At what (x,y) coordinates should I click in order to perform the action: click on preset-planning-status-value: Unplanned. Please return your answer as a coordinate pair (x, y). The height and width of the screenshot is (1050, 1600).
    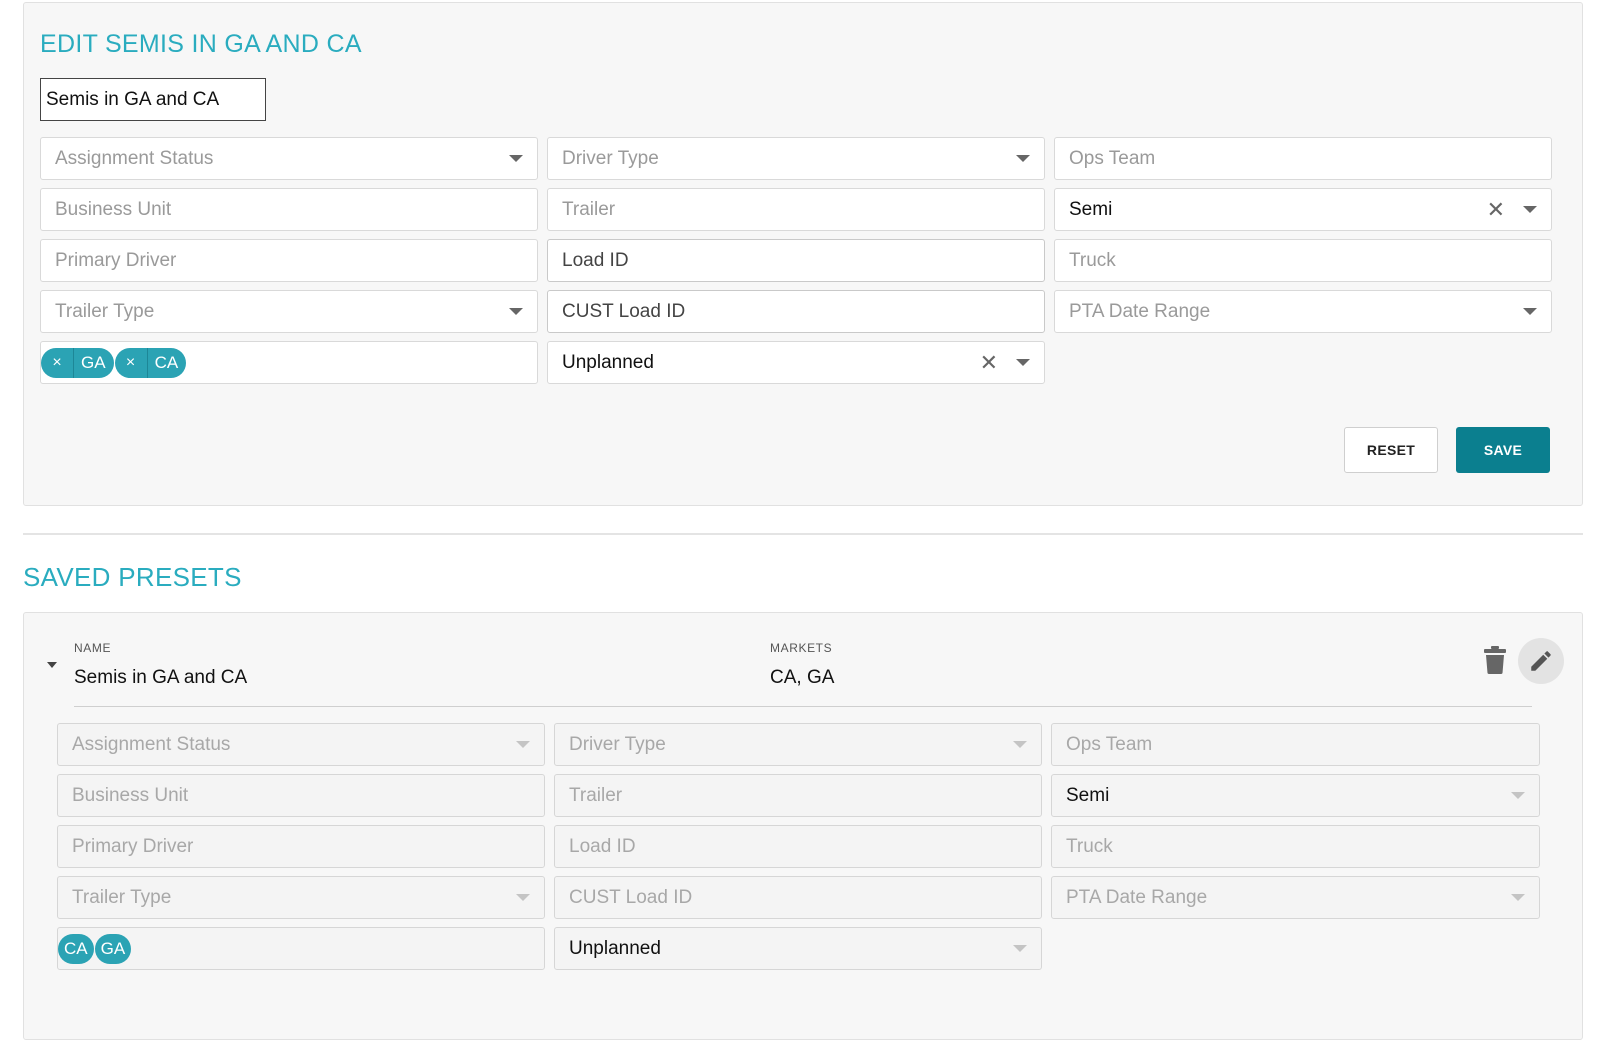
    Looking at the image, I should click on (615, 948).